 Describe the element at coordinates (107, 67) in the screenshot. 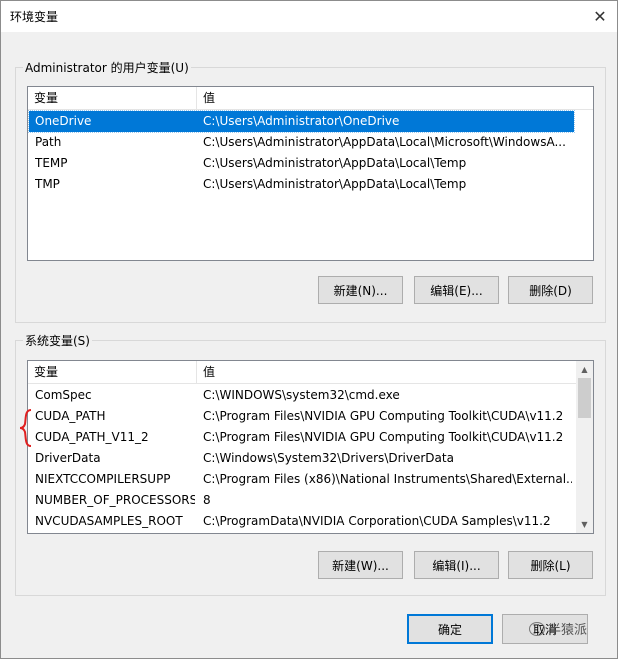

I see `user-variables-label: Administrator 的用户变量(U)` at that location.